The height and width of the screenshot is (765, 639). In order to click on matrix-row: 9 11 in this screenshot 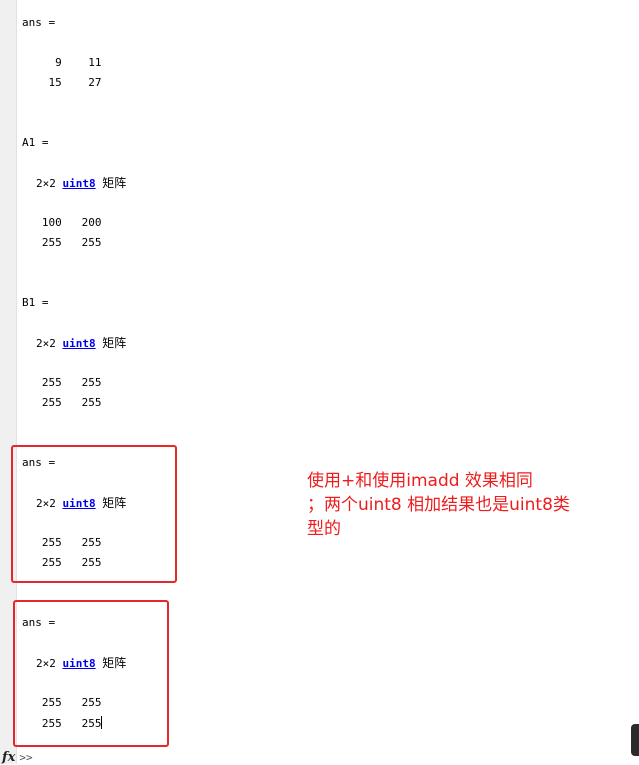, I will do `click(62, 62)`.